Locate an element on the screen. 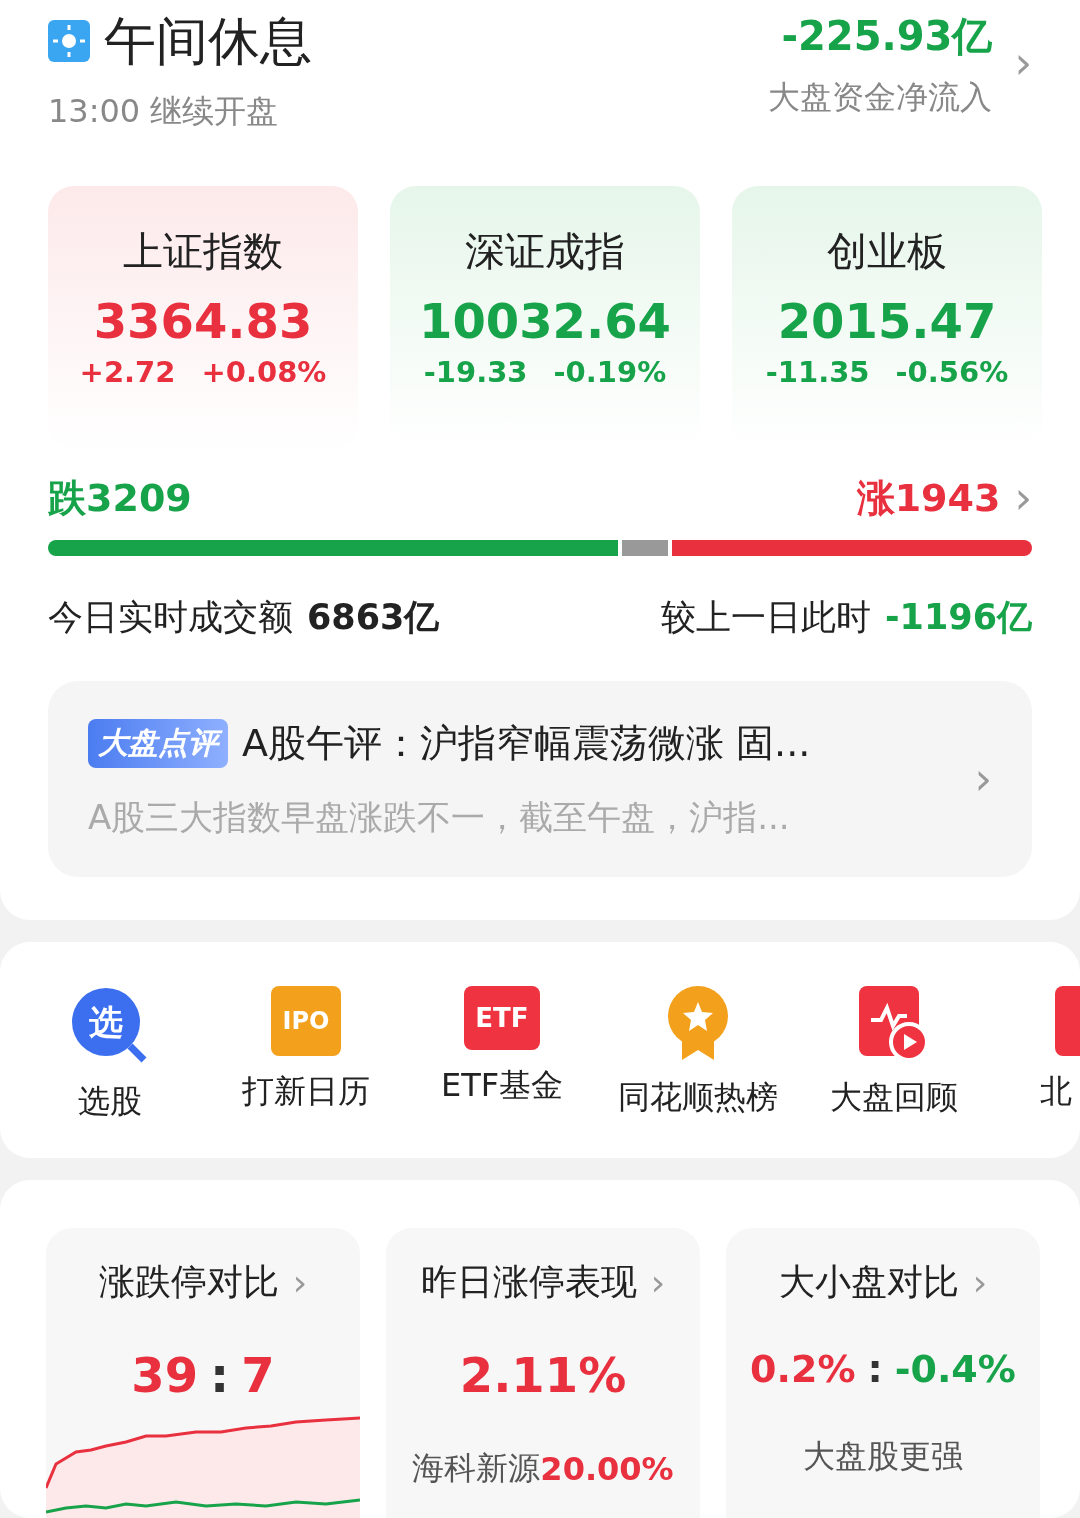 This screenshot has width=1080, height=1518. net-inflow-value: -225.93亿 is located at coordinates (887, 36).